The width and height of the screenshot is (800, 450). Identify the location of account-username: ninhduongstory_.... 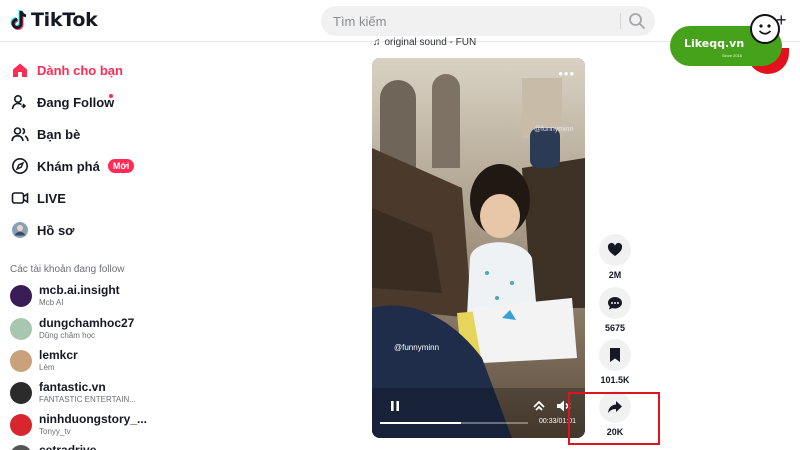
(93, 419).